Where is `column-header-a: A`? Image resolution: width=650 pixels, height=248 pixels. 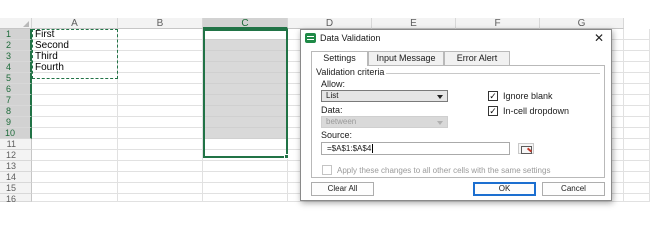
column-header-a: A is located at coordinates (75, 23).